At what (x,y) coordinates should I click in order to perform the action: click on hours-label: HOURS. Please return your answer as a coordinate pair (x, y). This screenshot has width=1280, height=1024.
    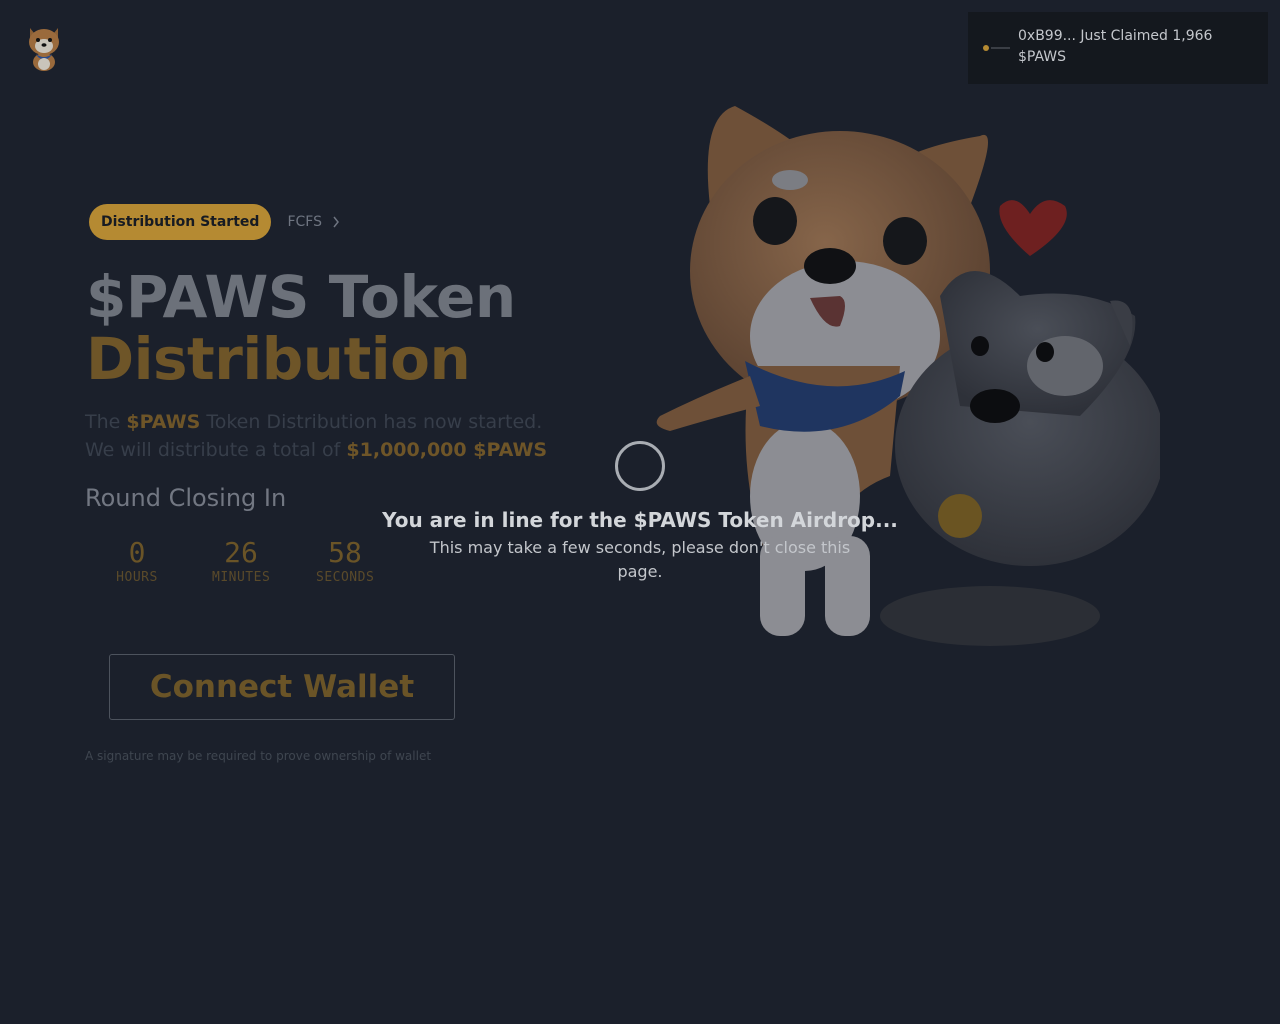
    Looking at the image, I should click on (137, 577).